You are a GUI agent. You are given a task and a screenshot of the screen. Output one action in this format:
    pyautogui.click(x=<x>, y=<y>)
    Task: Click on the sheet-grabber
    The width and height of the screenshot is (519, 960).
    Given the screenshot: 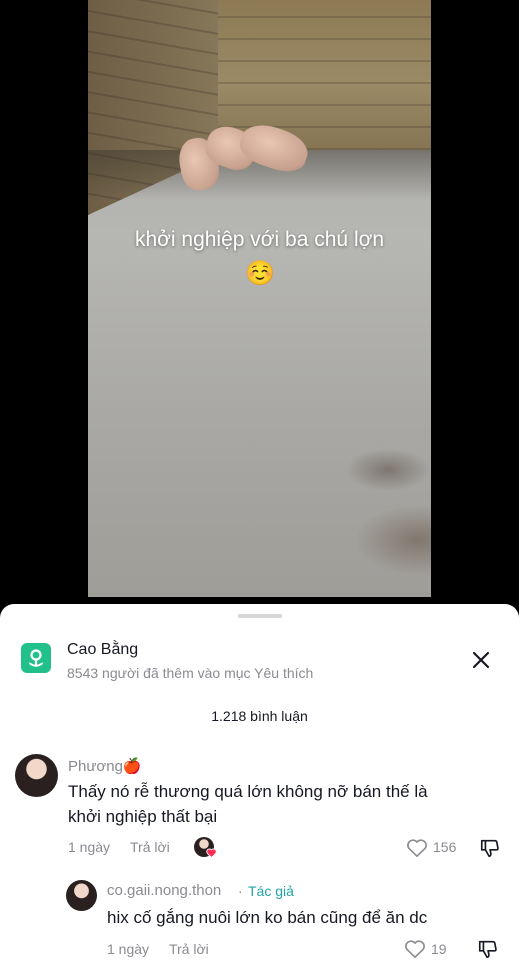 What is the action you would take?
    pyautogui.click(x=260, y=616)
    